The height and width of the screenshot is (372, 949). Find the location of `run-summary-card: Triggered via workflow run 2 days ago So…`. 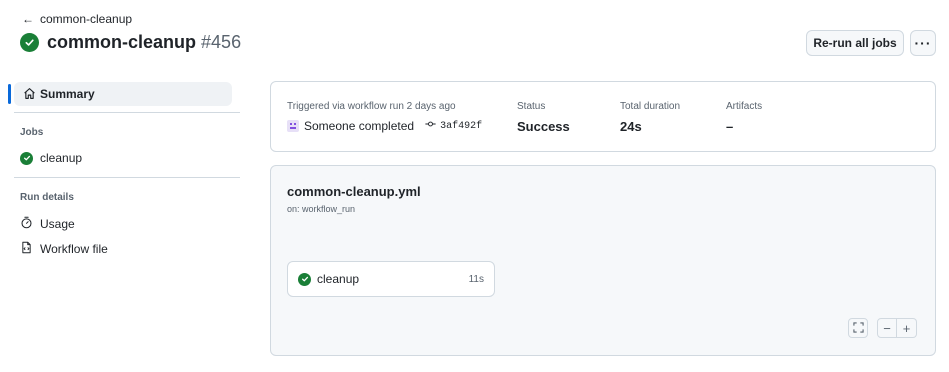

run-summary-card: Triggered via workflow run 2 days ago So… is located at coordinates (603, 116).